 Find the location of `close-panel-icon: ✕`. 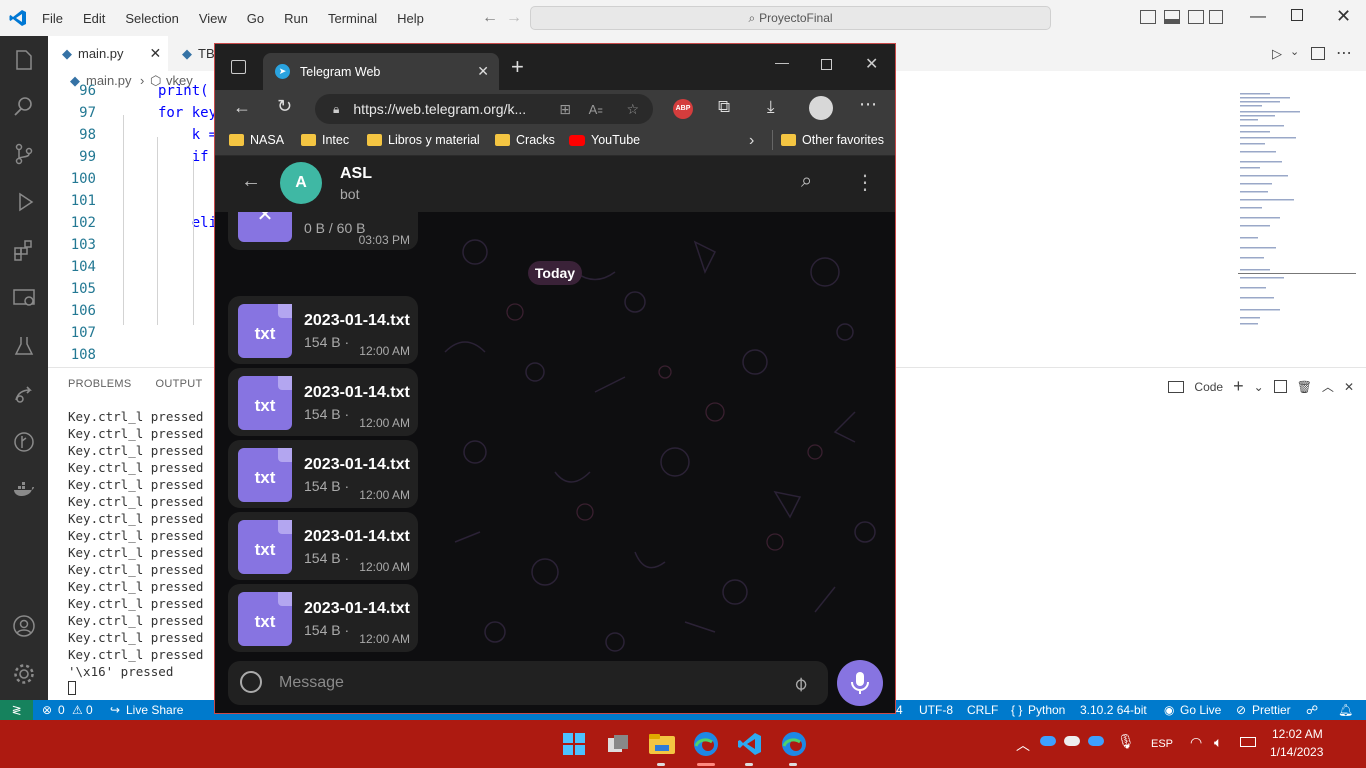

close-panel-icon: ✕ is located at coordinates (1349, 387).